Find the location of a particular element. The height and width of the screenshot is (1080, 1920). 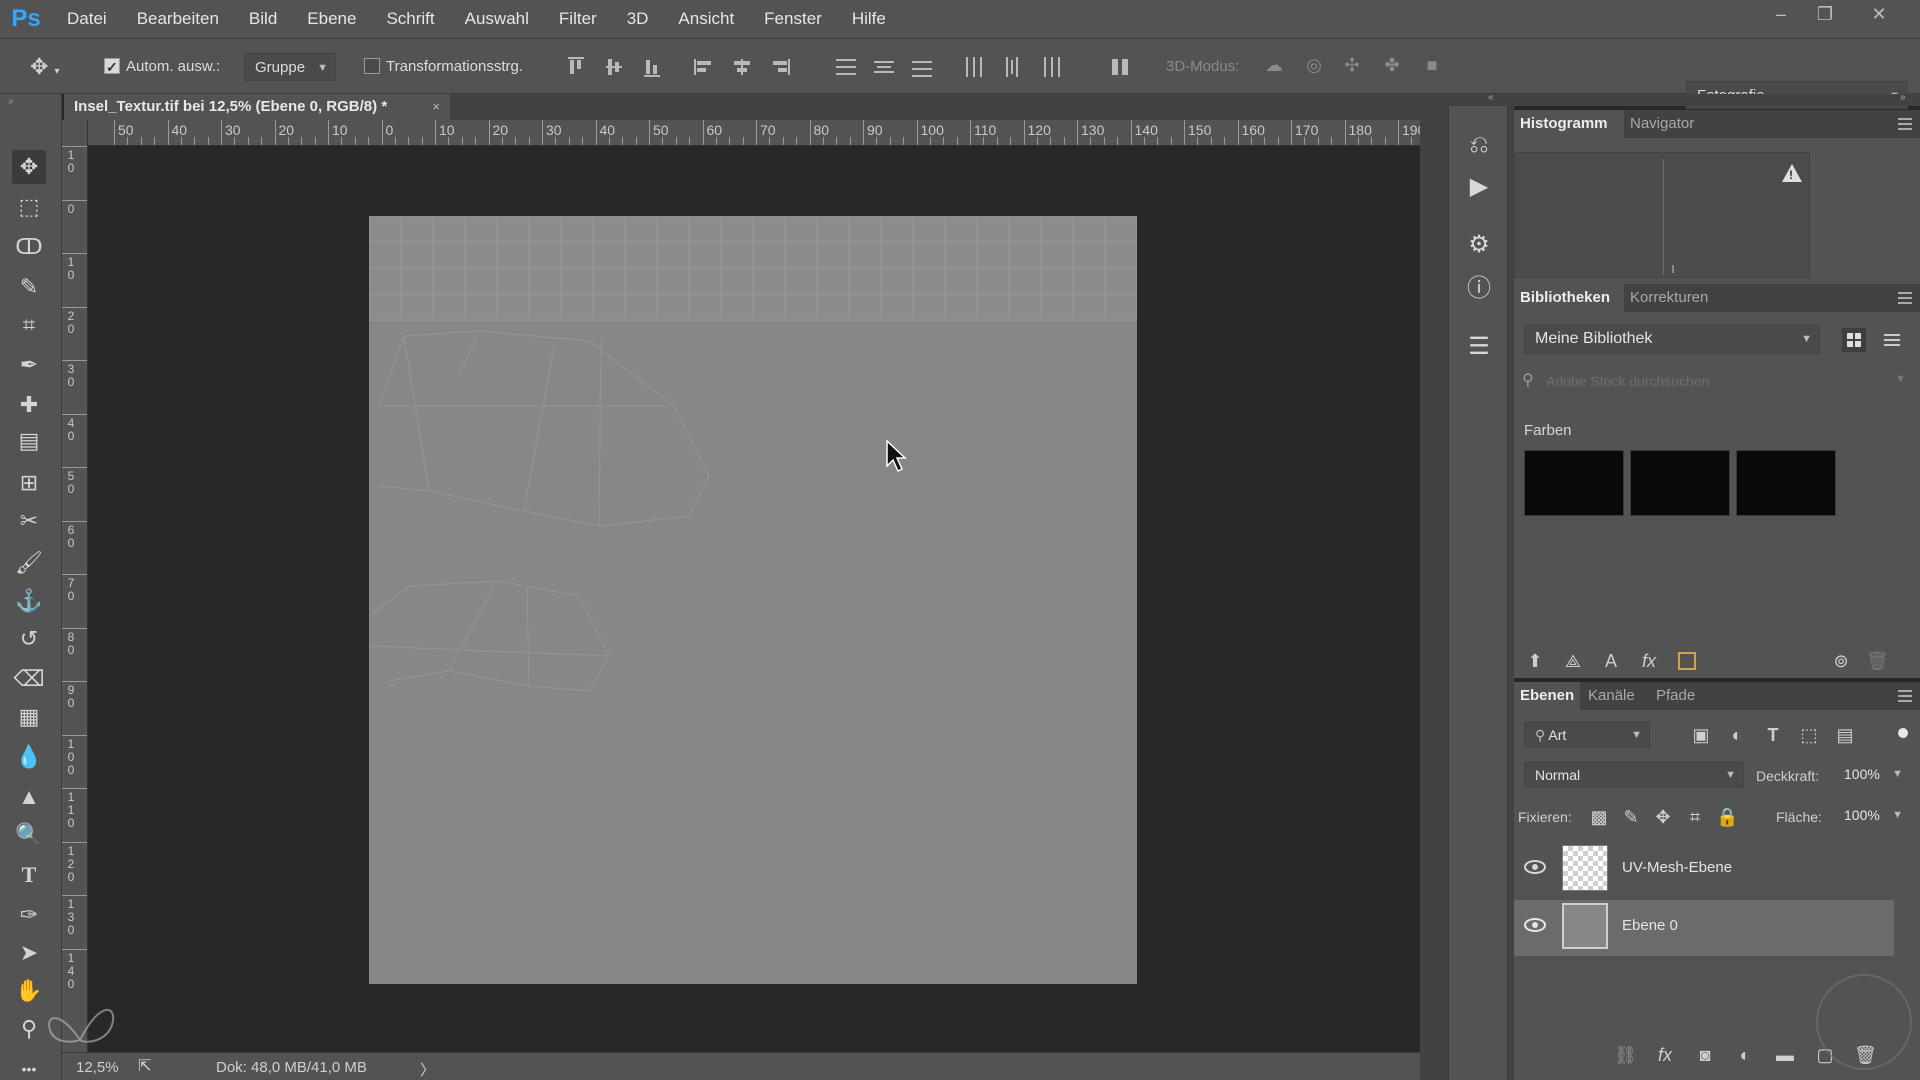

path-select-tool: ➤ is located at coordinates (29, 953).